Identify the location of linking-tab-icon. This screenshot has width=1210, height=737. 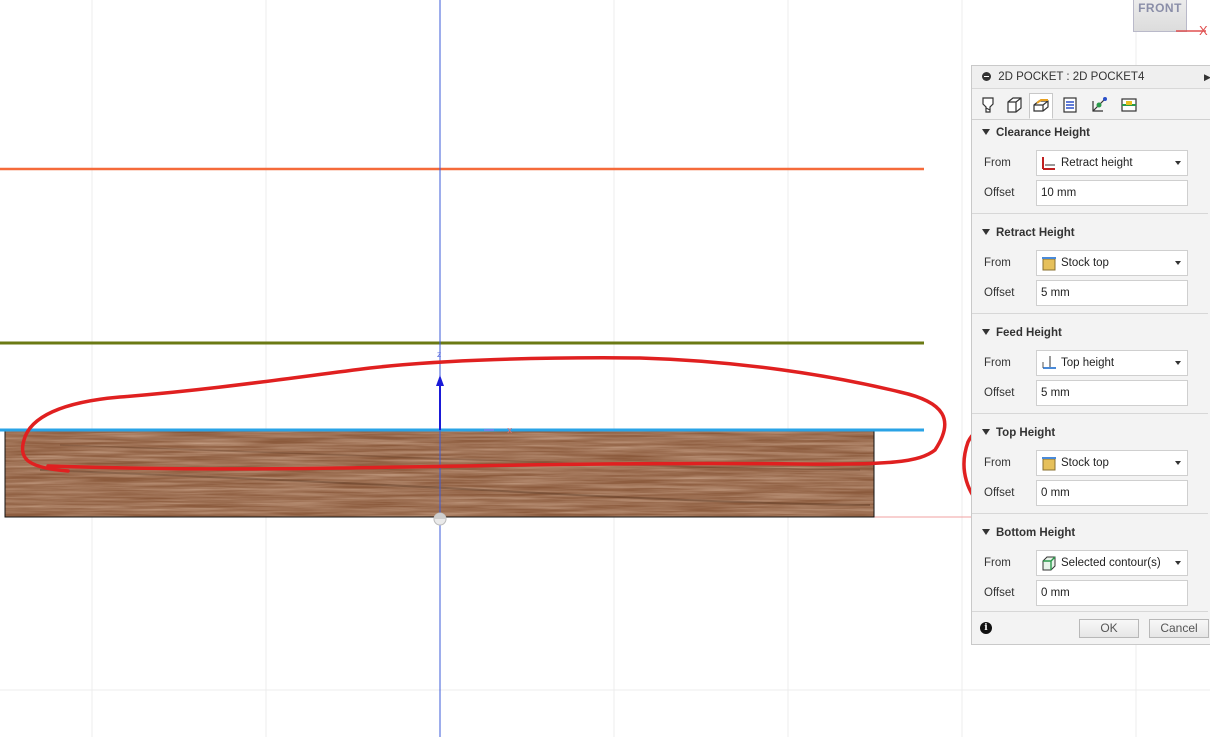
(1099, 104).